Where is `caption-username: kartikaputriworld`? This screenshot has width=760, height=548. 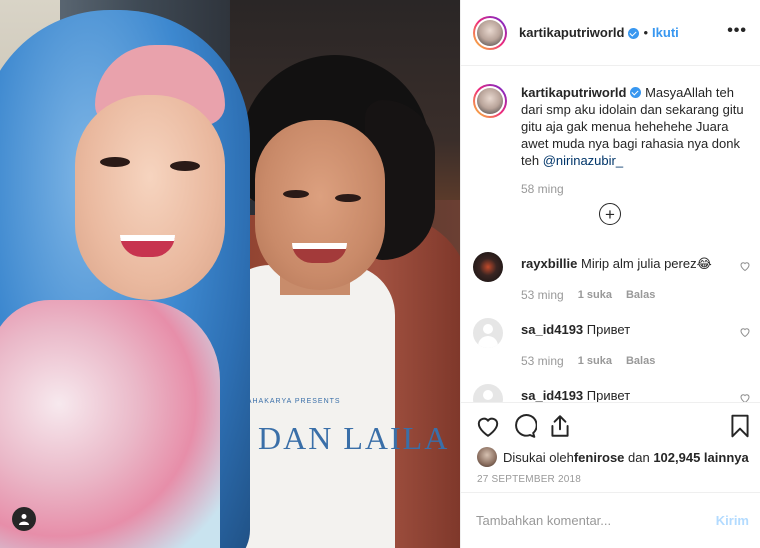 caption-username: kartikaputriworld is located at coordinates (573, 92).